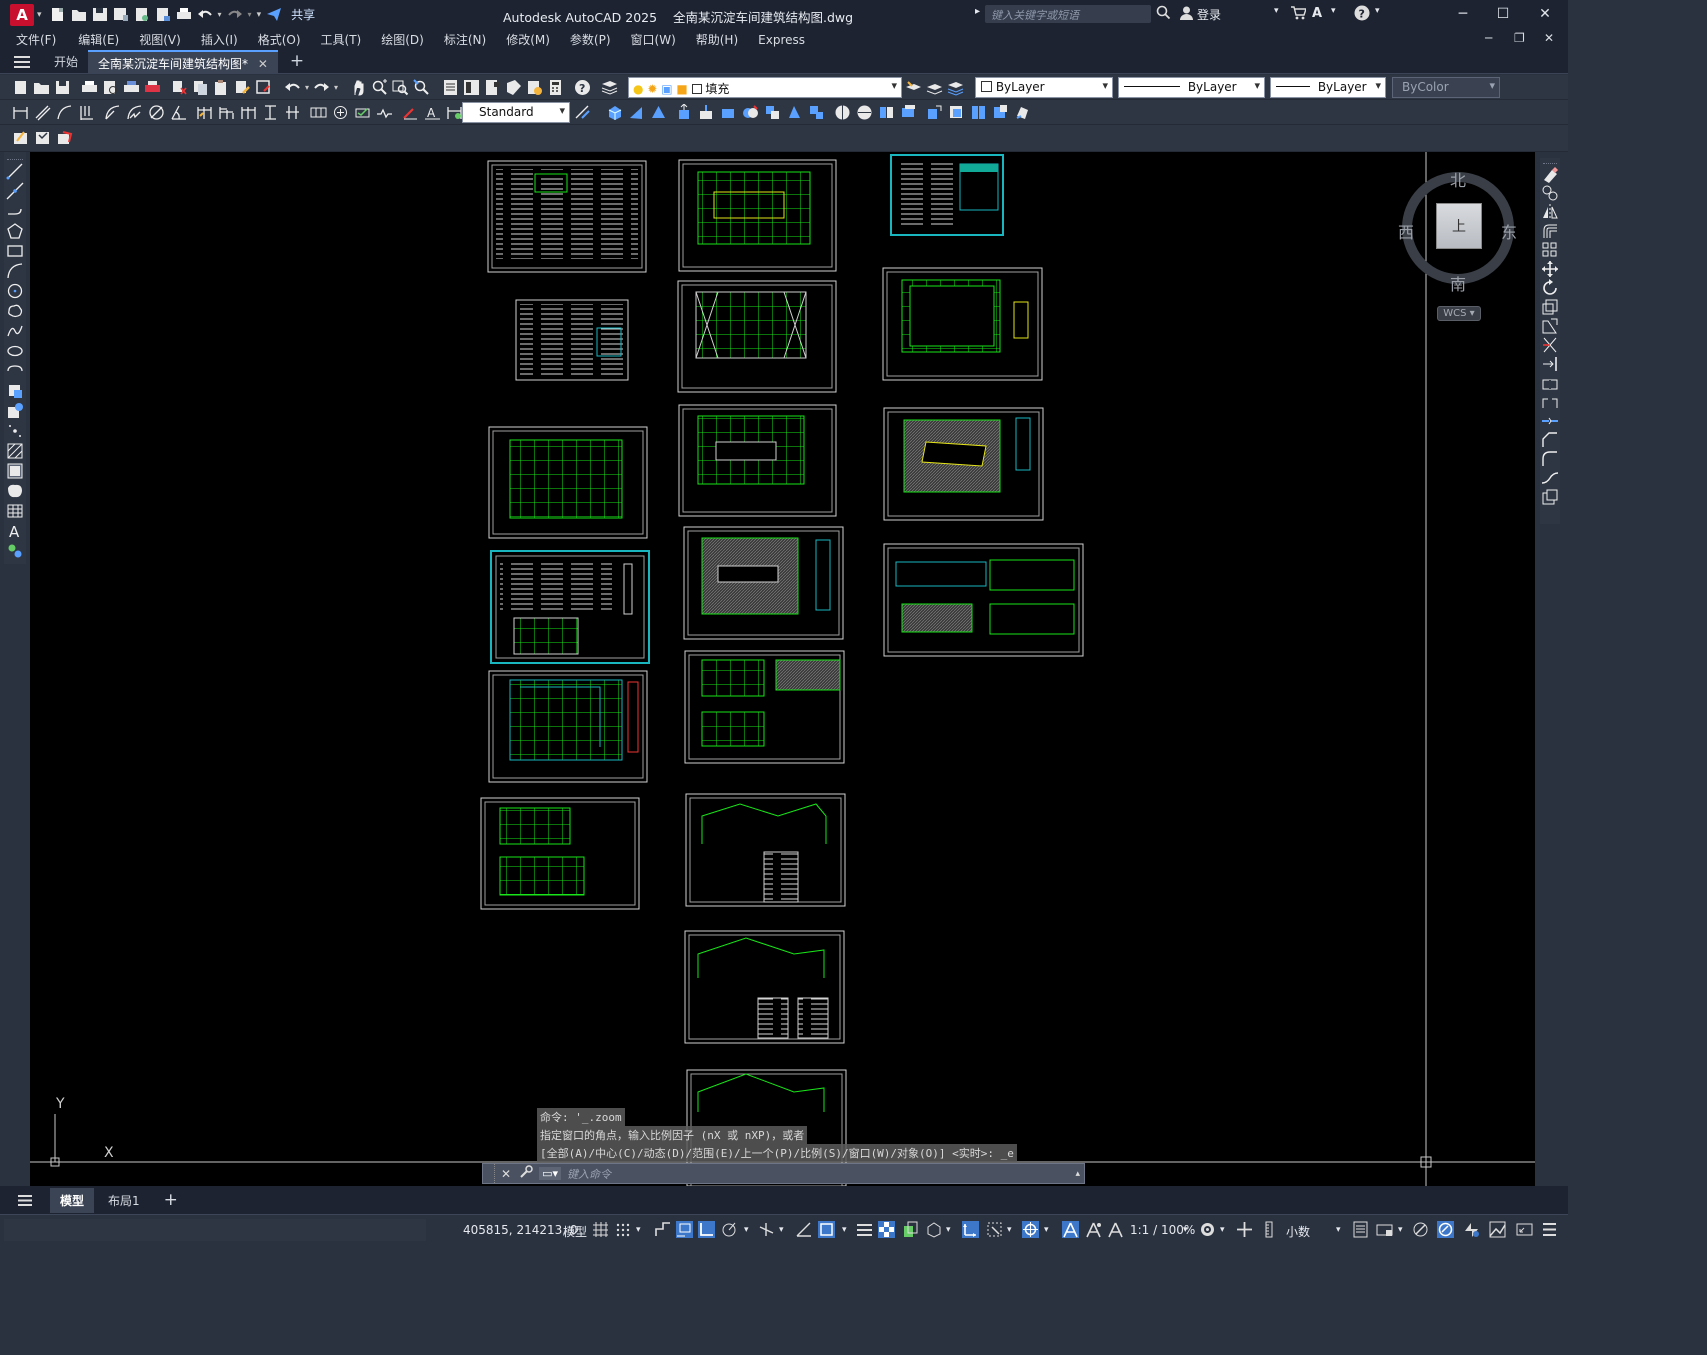 The height and width of the screenshot is (1355, 1707). What do you see at coordinates (1378, 85) in the screenshot?
I see `lineweight-dropdown-arrow-icon: ▾` at bounding box center [1378, 85].